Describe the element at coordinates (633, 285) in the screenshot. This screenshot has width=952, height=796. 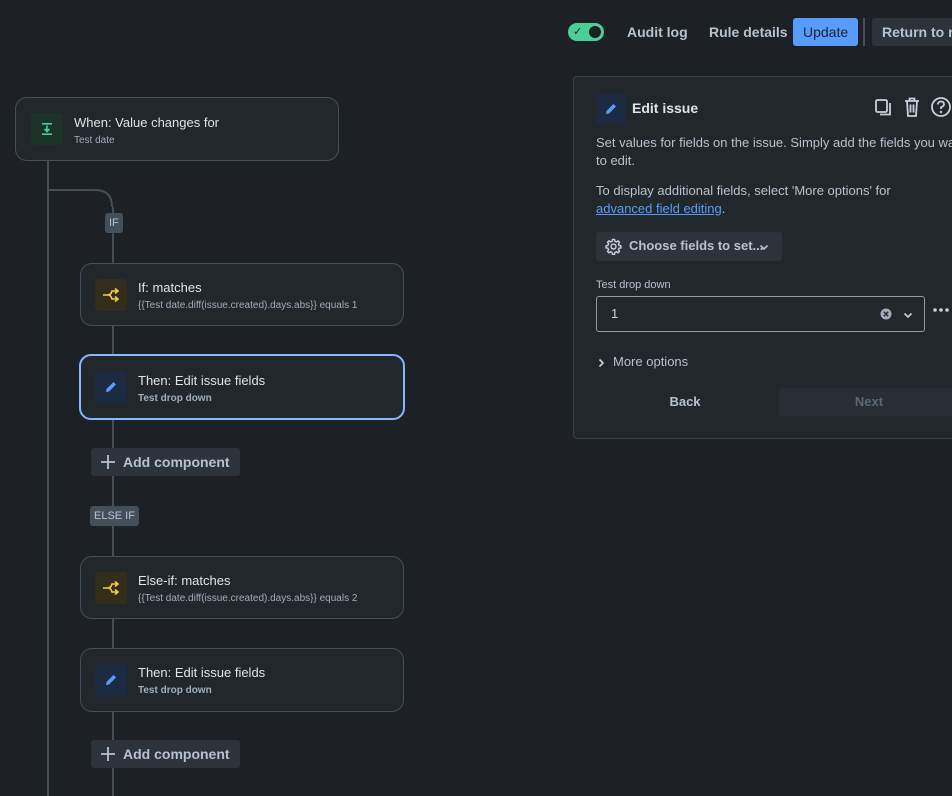
I see `test-drop-down-label: Test drop down` at that location.